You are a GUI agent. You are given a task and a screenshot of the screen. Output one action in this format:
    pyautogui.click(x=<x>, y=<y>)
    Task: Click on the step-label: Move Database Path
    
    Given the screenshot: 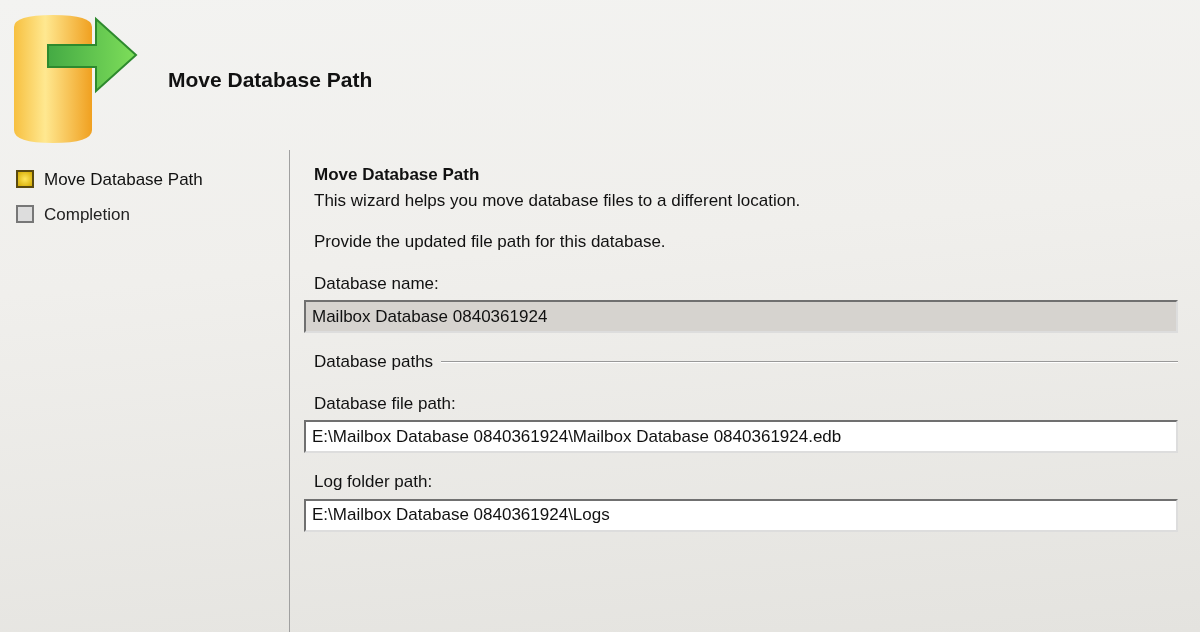 What is the action you would take?
    pyautogui.click(x=123, y=179)
    